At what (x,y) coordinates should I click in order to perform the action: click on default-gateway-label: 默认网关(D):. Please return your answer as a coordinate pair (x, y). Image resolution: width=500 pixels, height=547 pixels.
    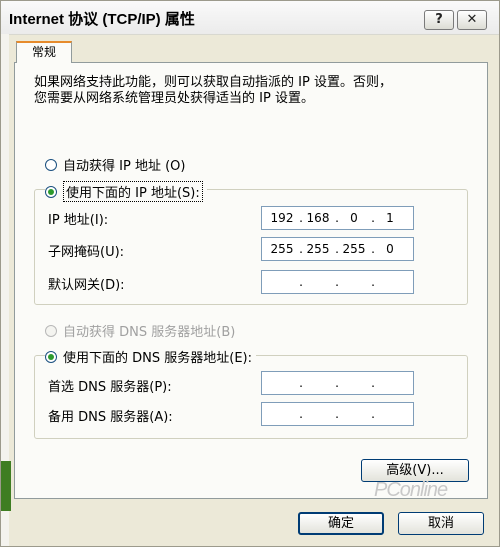
    Looking at the image, I should click on (86, 285).